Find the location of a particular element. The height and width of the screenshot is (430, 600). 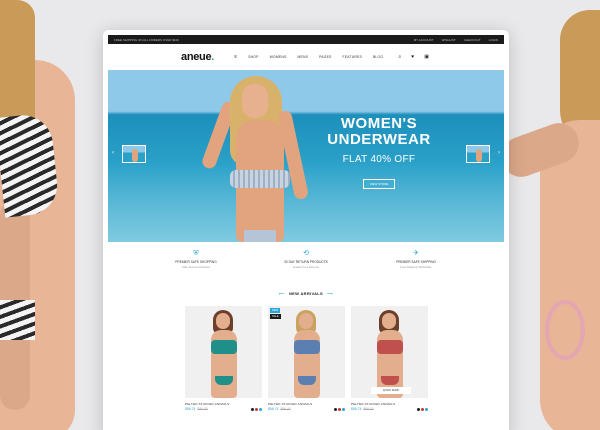

topbar-link-wishlist: WISHLIST is located at coordinates (449, 40).